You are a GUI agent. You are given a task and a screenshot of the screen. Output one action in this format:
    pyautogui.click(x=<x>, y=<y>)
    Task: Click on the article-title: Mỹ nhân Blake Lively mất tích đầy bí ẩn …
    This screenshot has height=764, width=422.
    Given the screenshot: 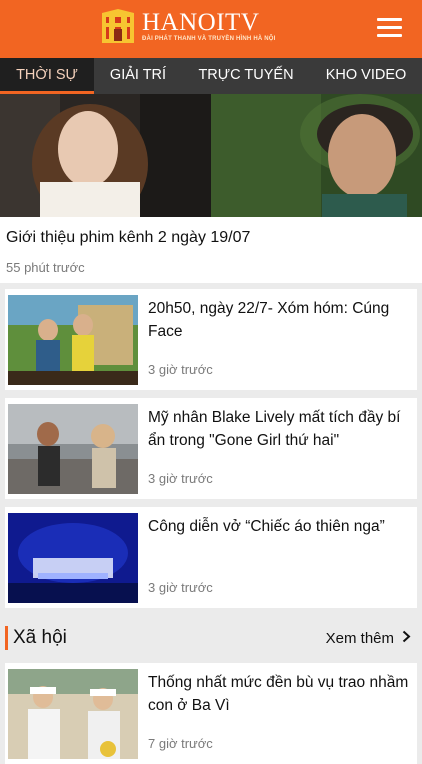 What is the action you would take?
    pyautogui.click(x=279, y=429)
    